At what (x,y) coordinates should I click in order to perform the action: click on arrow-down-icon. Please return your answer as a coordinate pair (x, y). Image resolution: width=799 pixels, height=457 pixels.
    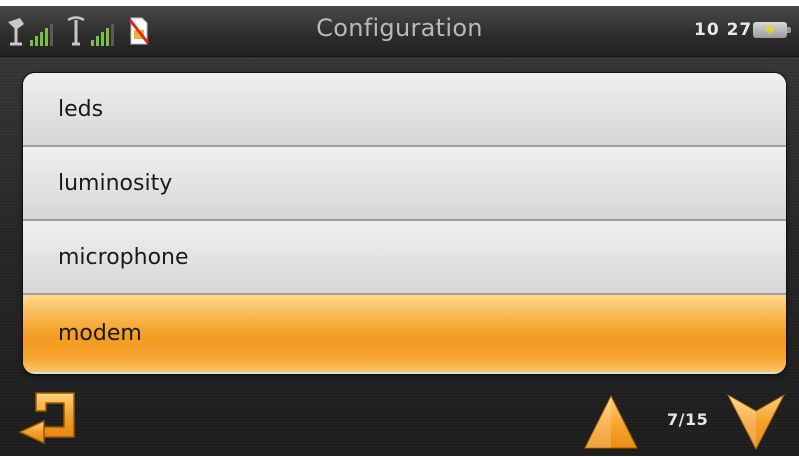
    Looking at the image, I should click on (756, 422).